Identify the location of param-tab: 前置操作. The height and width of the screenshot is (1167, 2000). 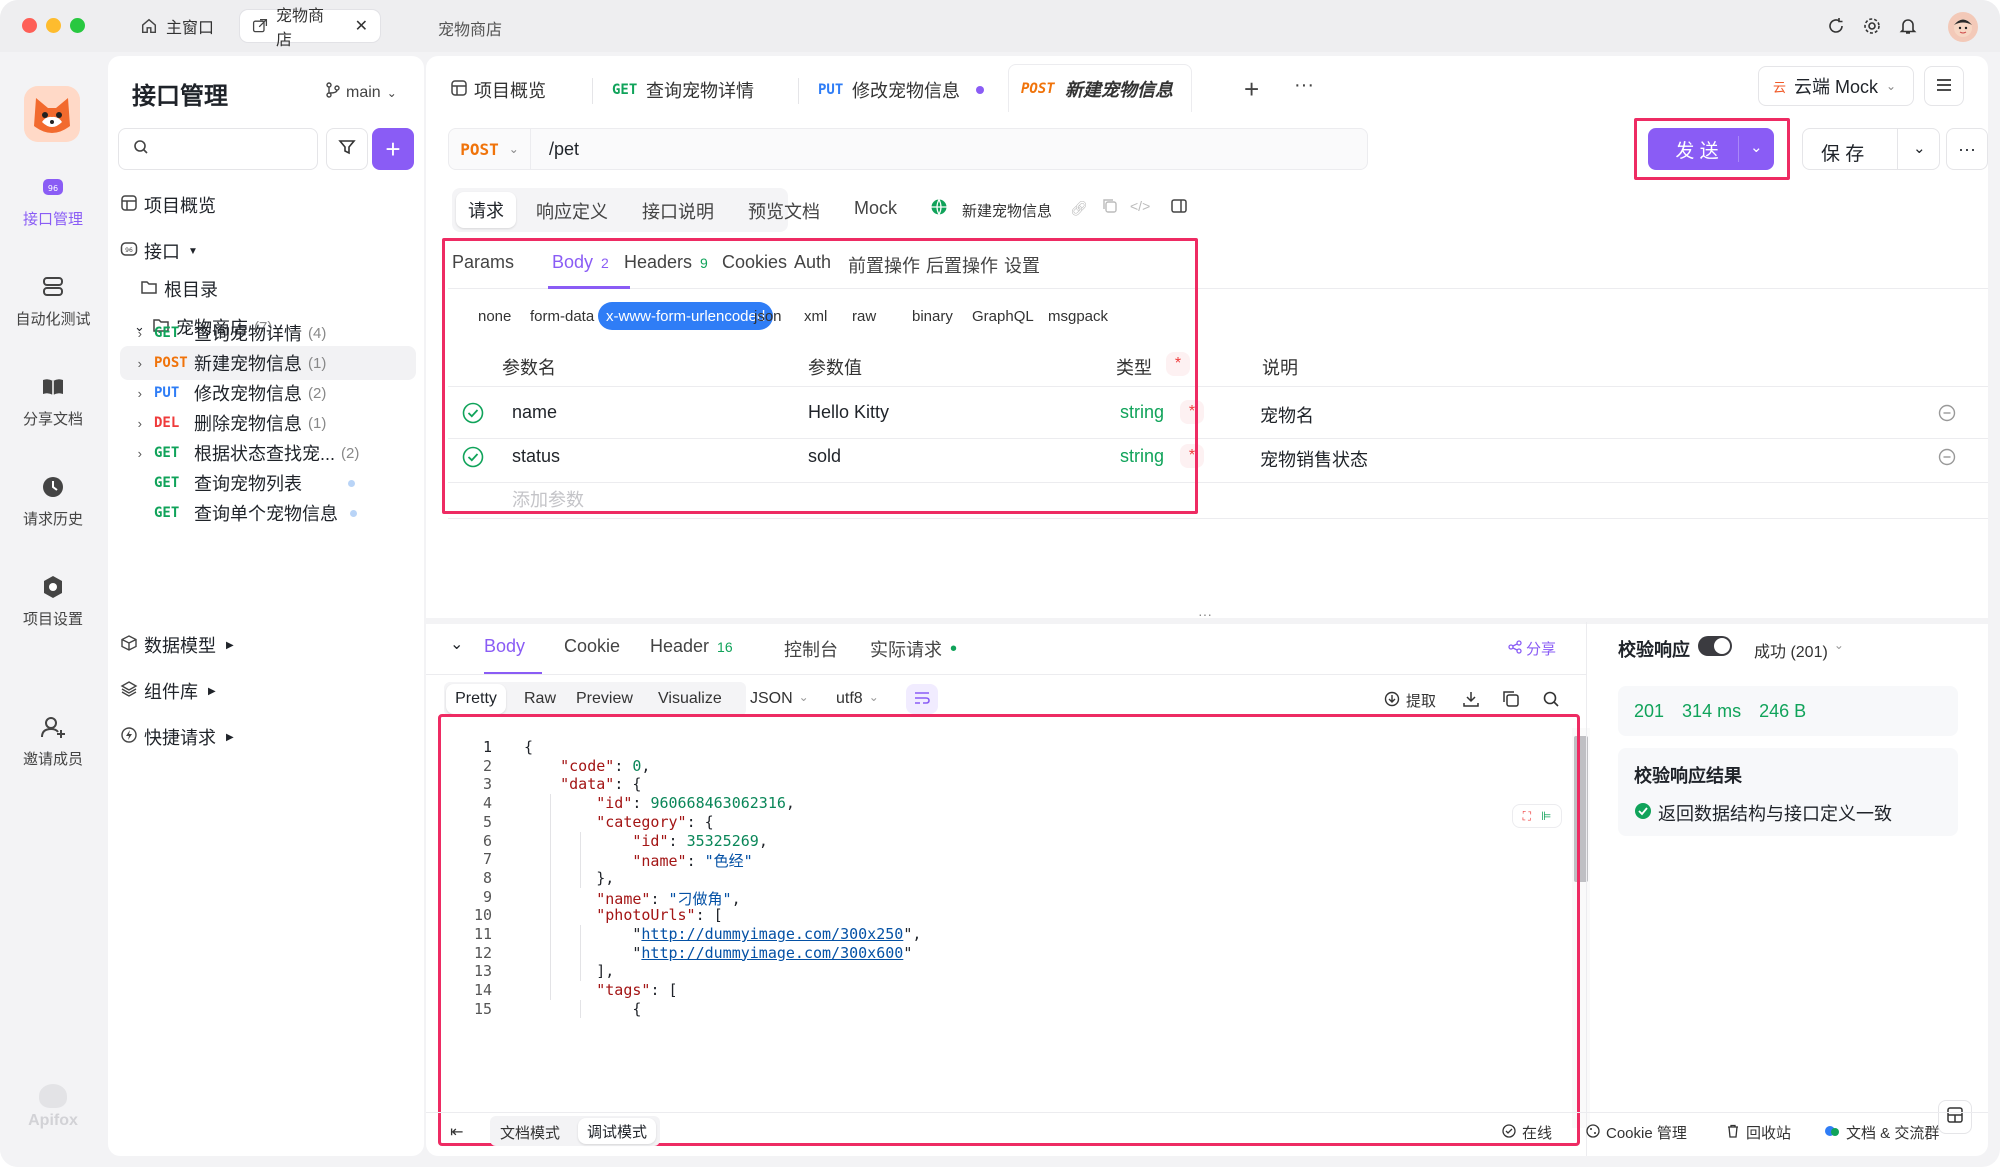
(884, 265).